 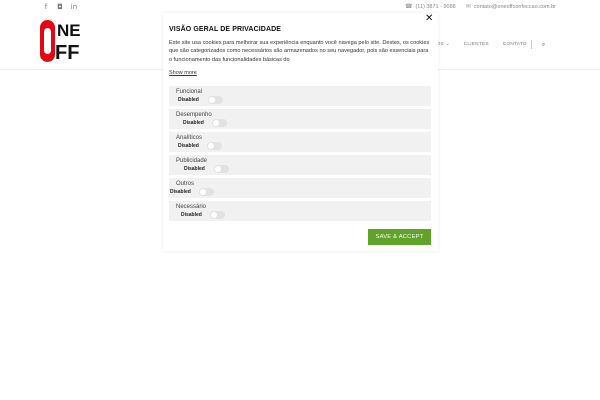 I want to click on instagram-icon: ◘, so click(x=60, y=7).